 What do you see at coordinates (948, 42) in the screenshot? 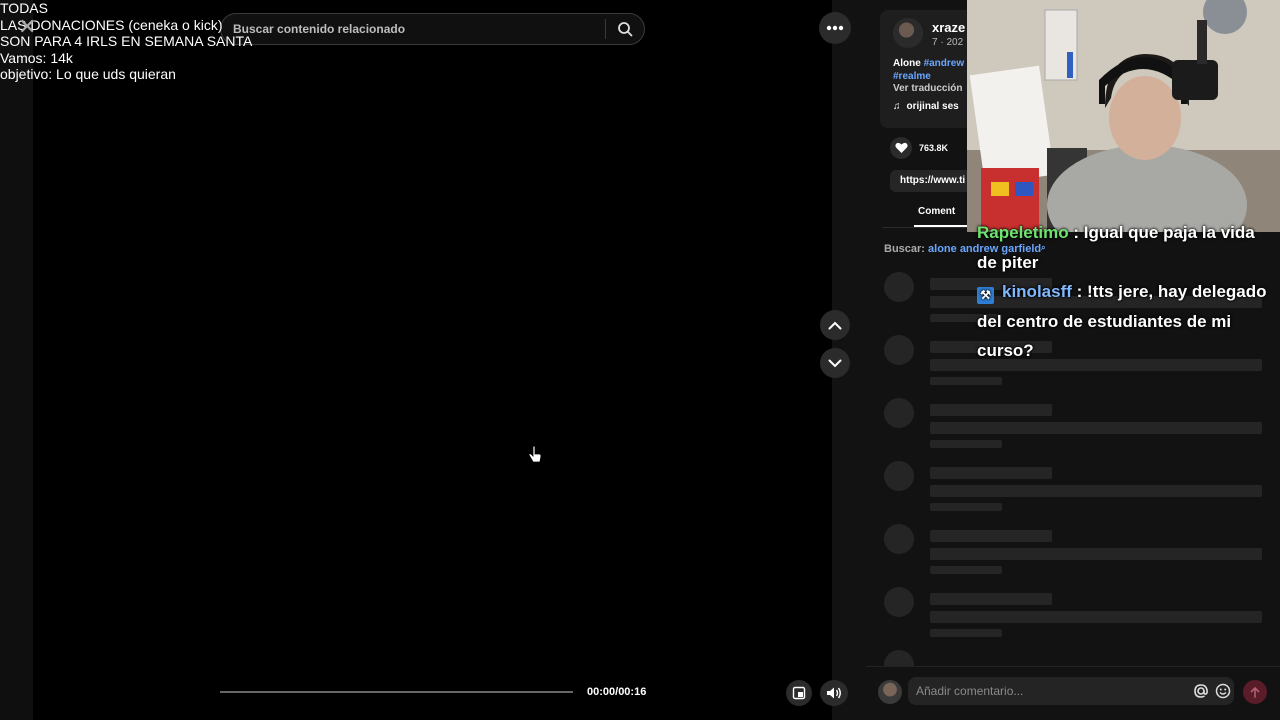
I see `post-date: 7 · 202` at bounding box center [948, 42].